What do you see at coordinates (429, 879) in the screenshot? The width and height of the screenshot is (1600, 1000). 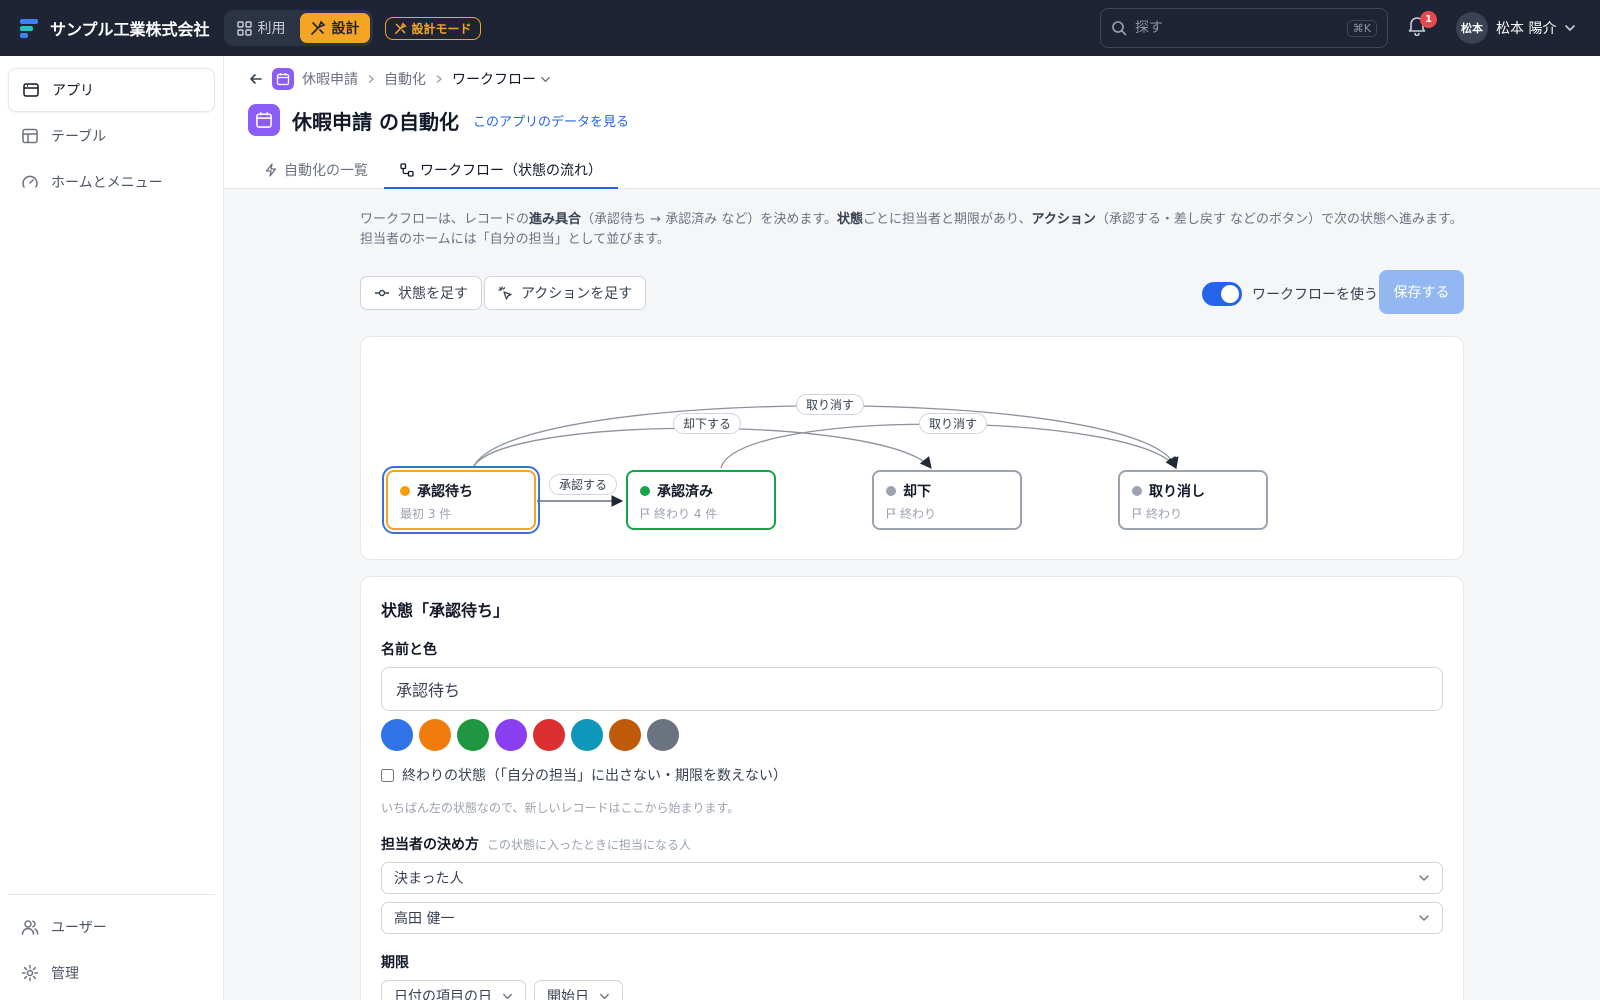 I see `assignee-mode-value: 決まった人` at bounding box center [429, 879].